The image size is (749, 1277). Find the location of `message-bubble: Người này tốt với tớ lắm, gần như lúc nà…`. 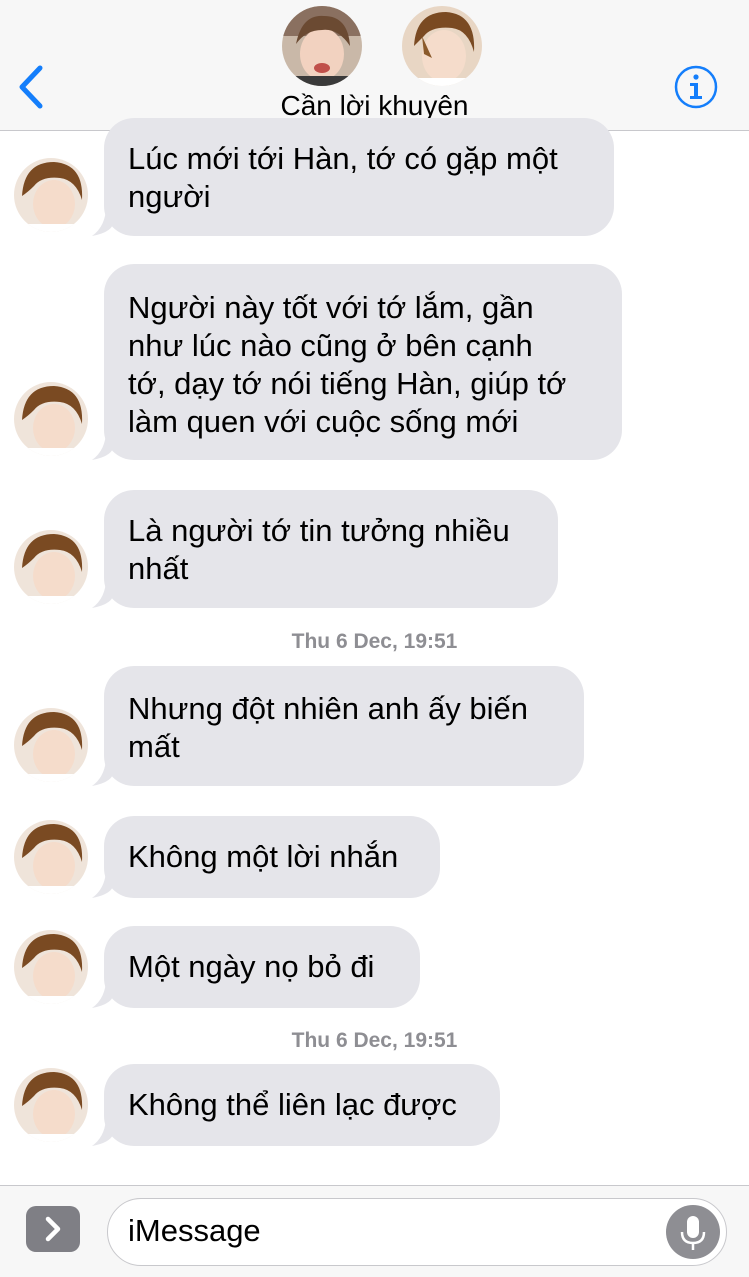

message-bubble: Người này tốt với tớ lắm, gần như lúc nà… is located at coordinates (363, 362).